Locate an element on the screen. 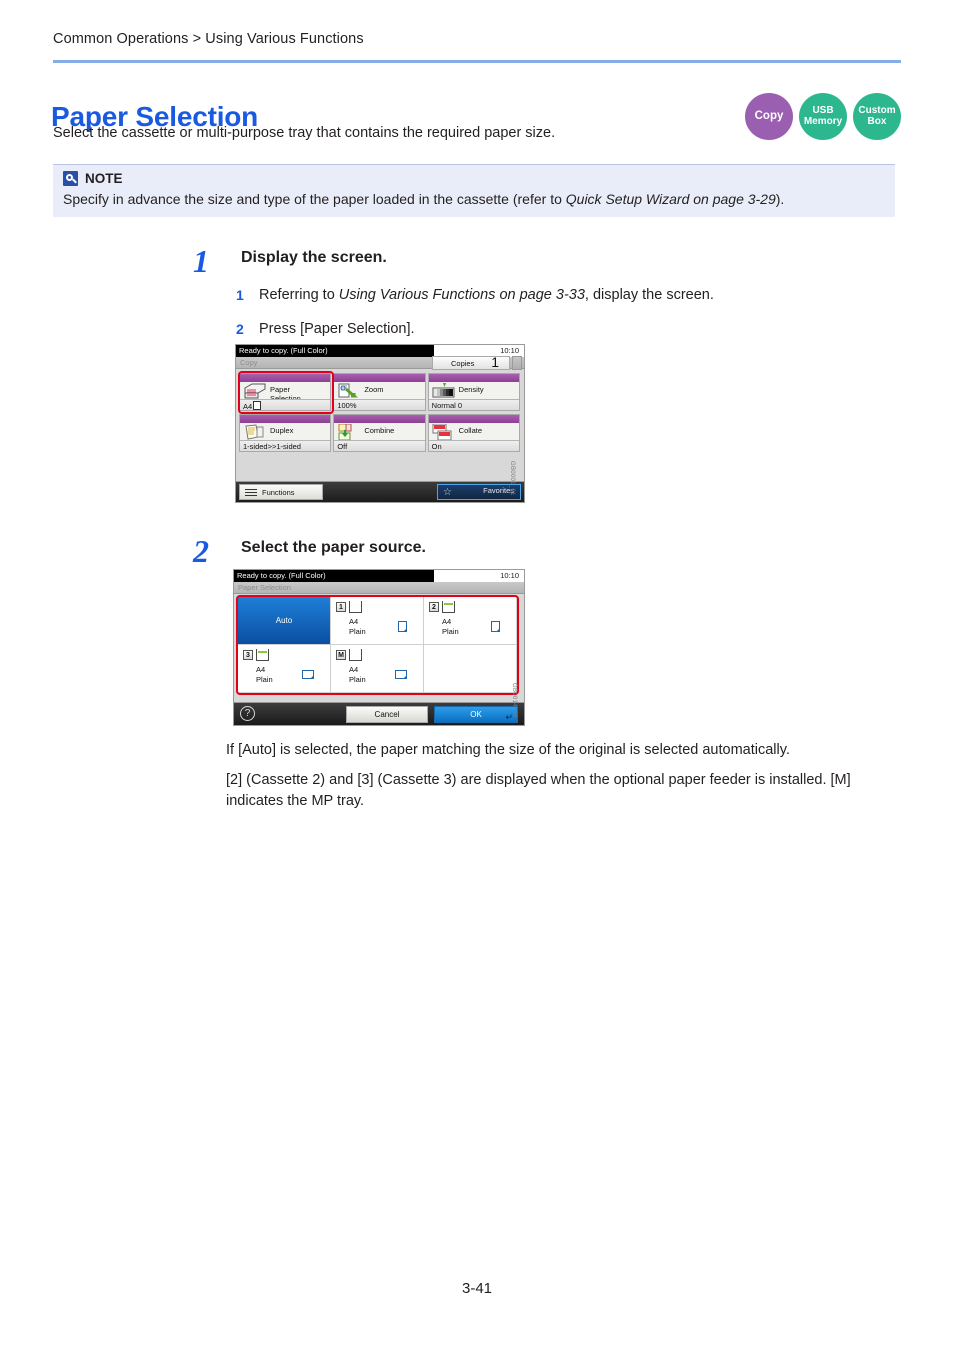 This screenshot has height=1350, width=954. function-value: On is located at coordinates (473, 445).